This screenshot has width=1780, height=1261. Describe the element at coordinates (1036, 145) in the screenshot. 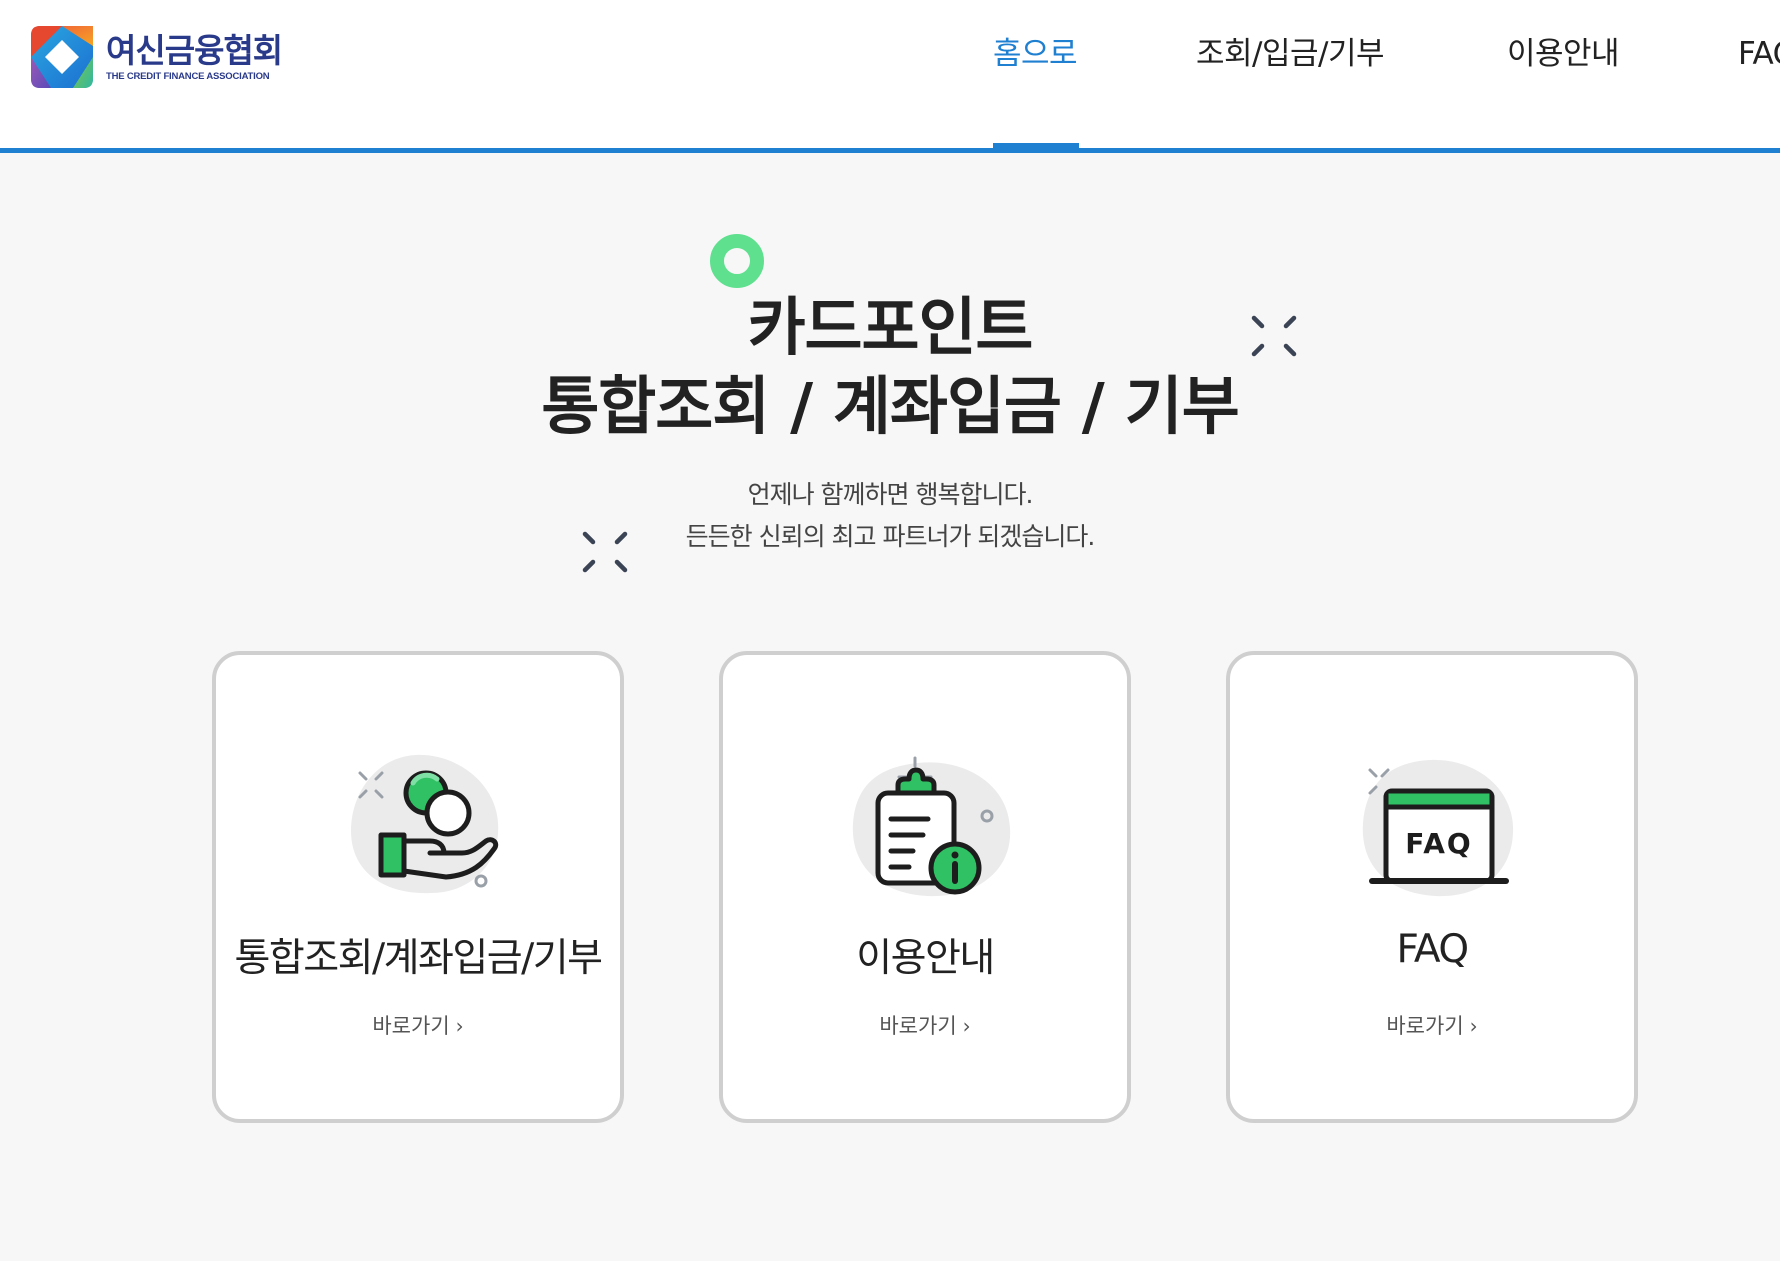

I see `nav-active-indicator` at that location.